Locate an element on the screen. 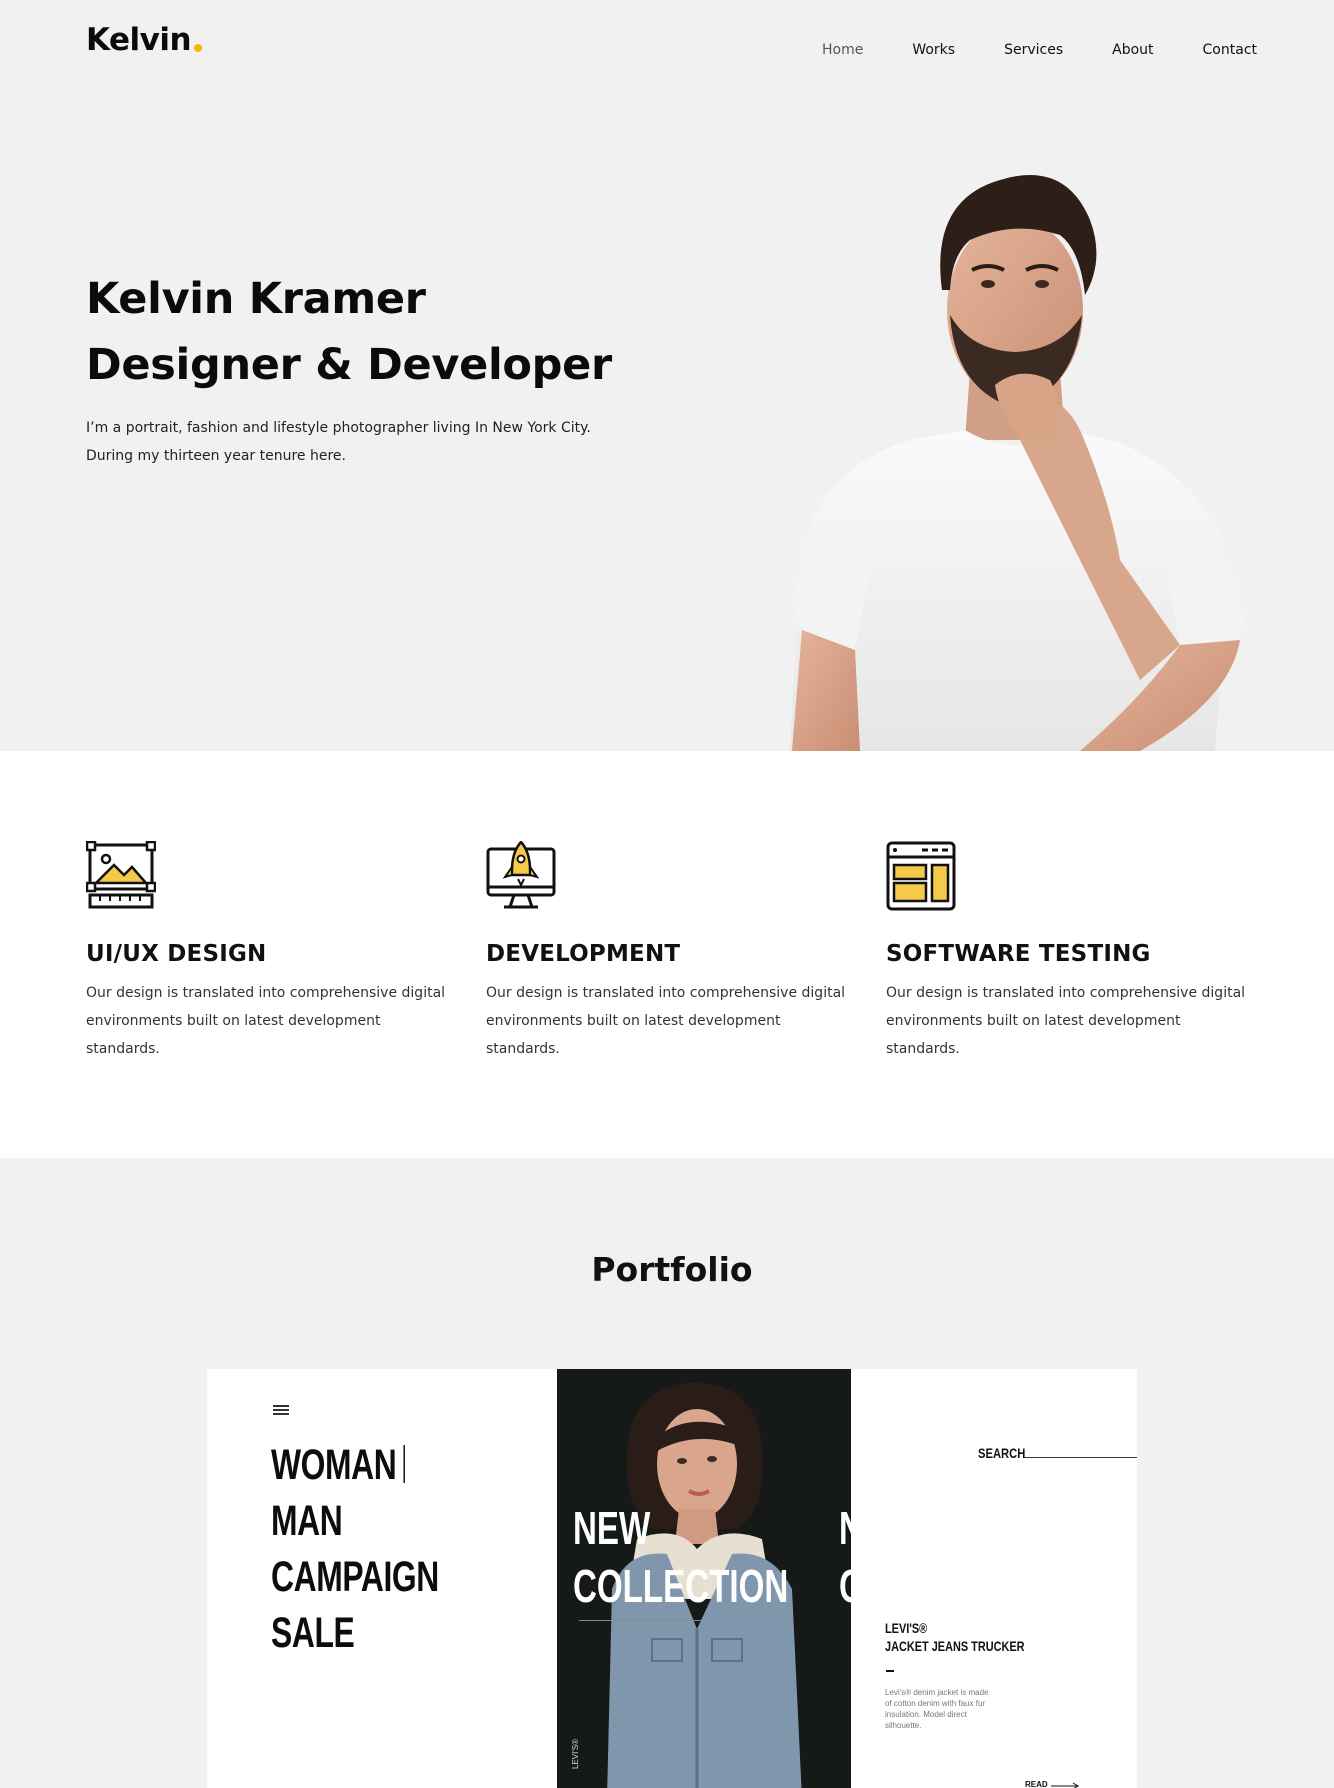  monitor-rocket-icon is located at coordinates (521, 875).